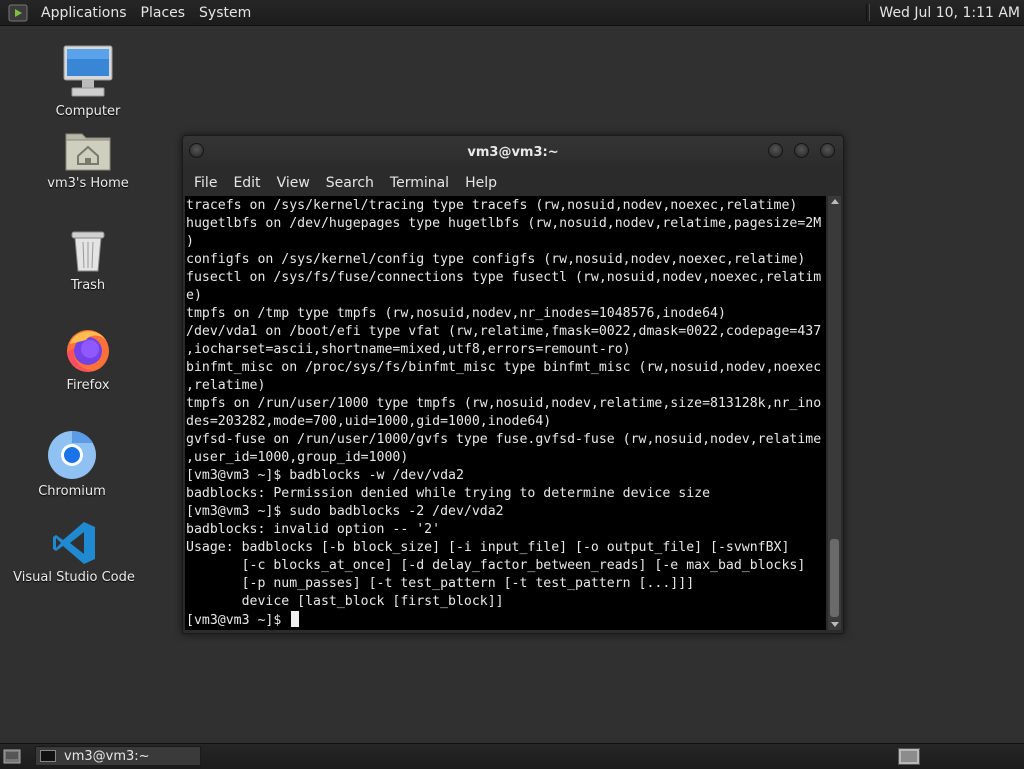 This screenshot has height=769, width=1024. I want to click on chromium-icon, so click(72, 454).